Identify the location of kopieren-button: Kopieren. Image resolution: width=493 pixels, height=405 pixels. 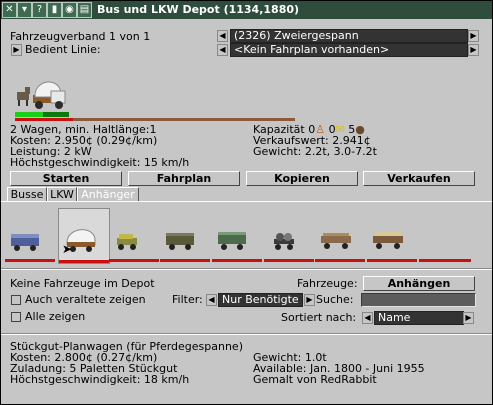
(302, 178).